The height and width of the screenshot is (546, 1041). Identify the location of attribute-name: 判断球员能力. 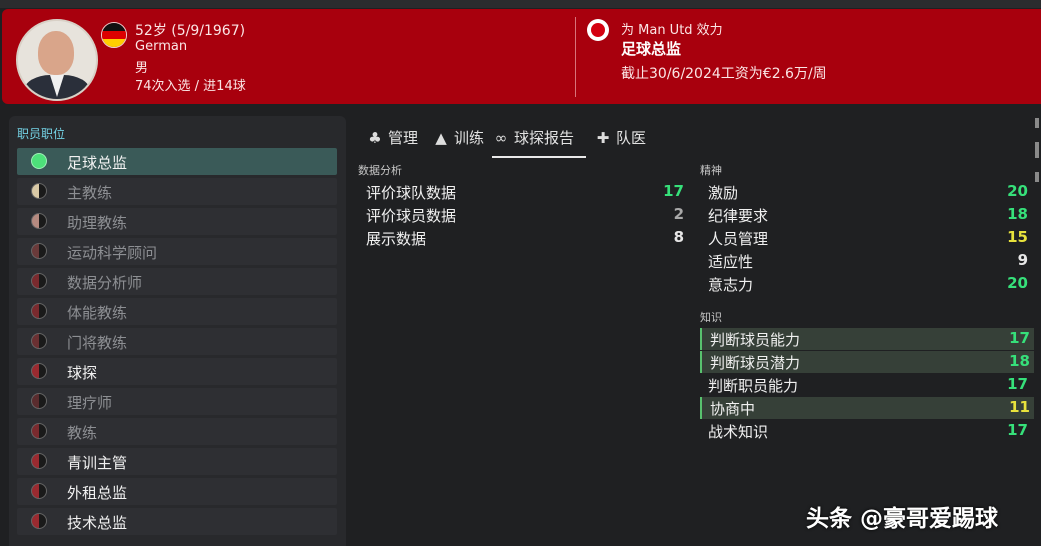
(755, 340).